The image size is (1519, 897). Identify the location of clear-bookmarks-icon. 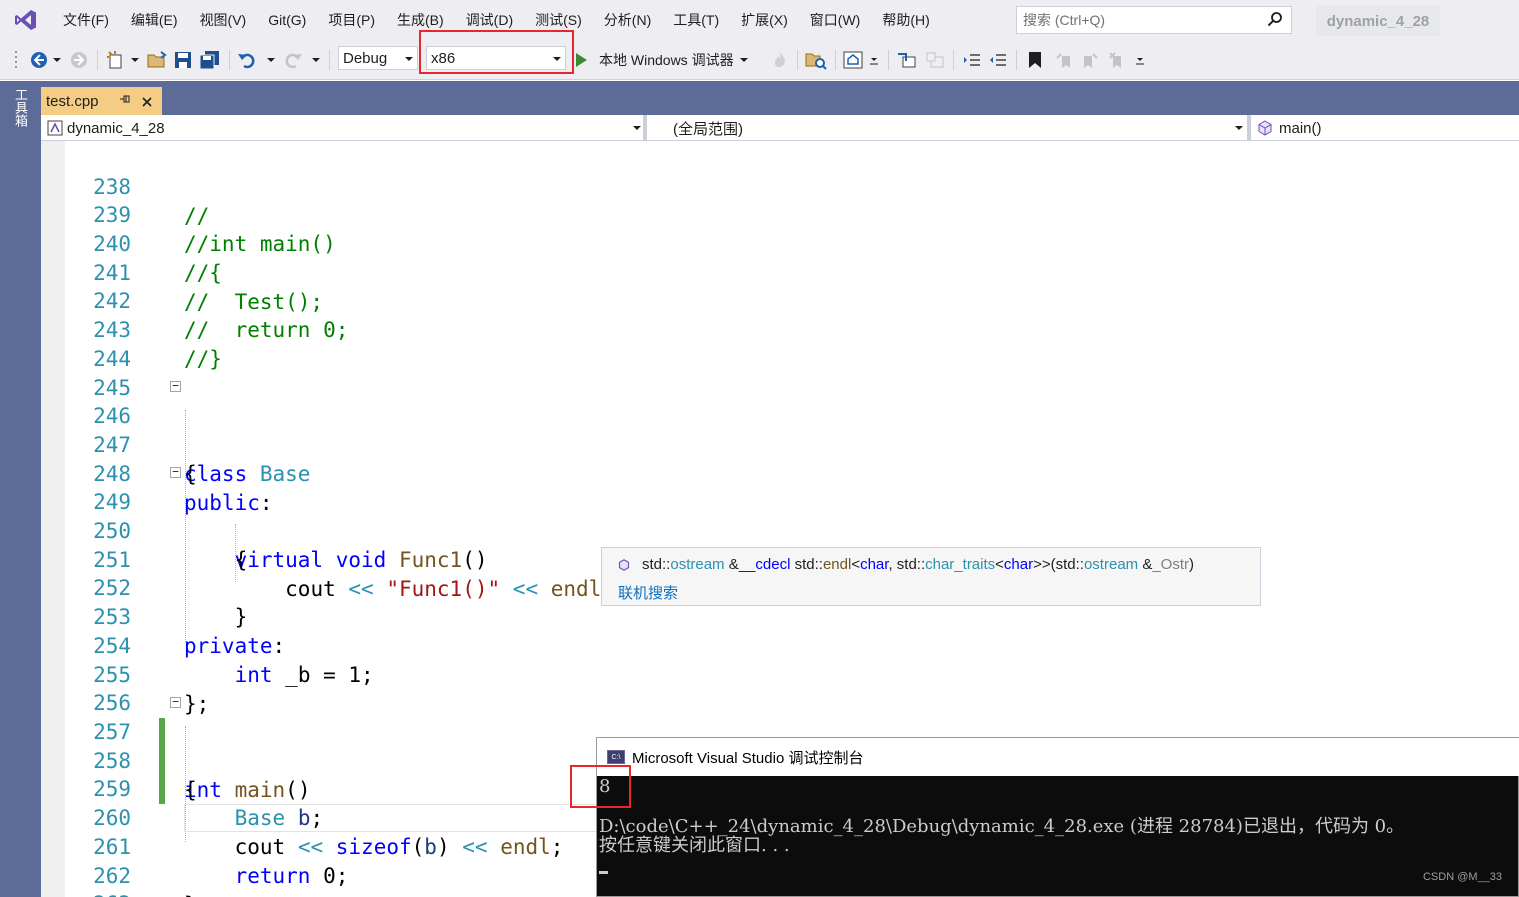
(1117, 60).